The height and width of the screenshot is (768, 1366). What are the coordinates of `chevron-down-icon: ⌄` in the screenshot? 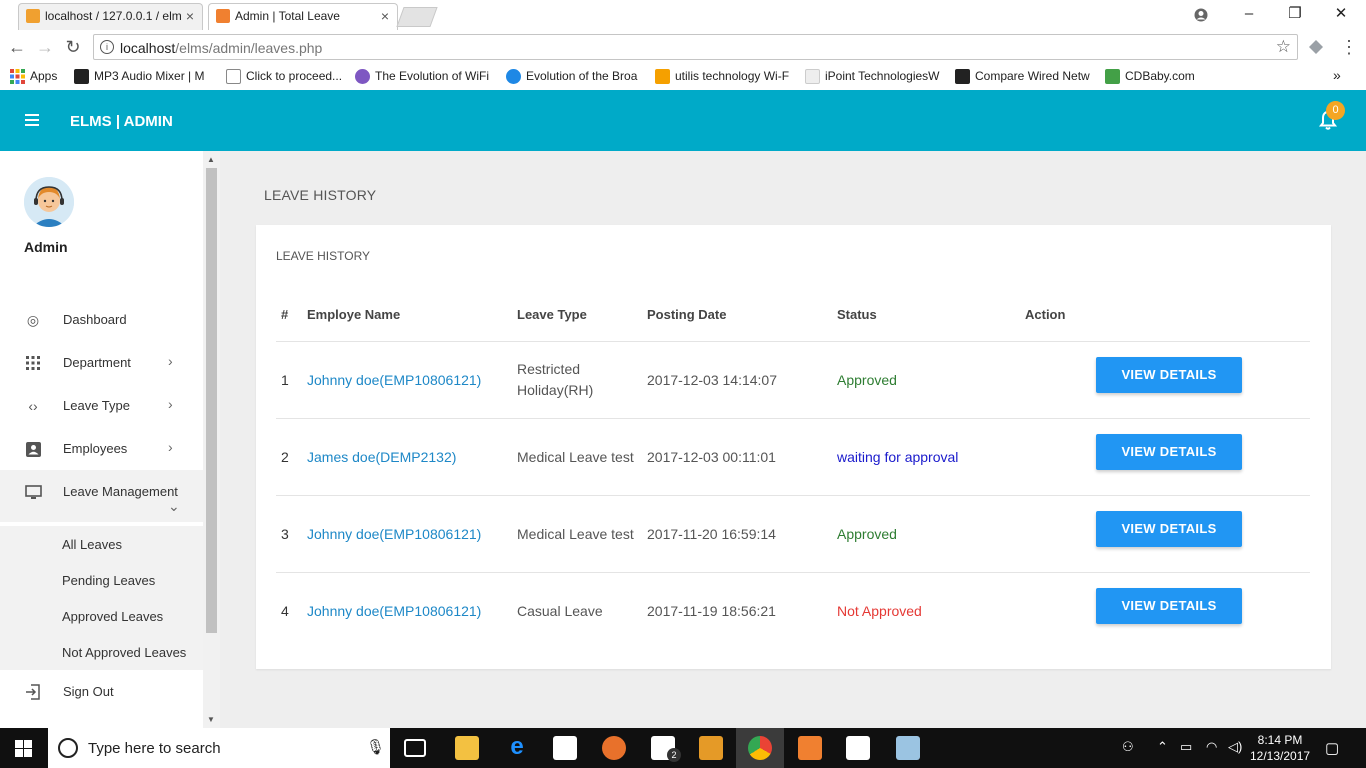 It's located at (174, 506).